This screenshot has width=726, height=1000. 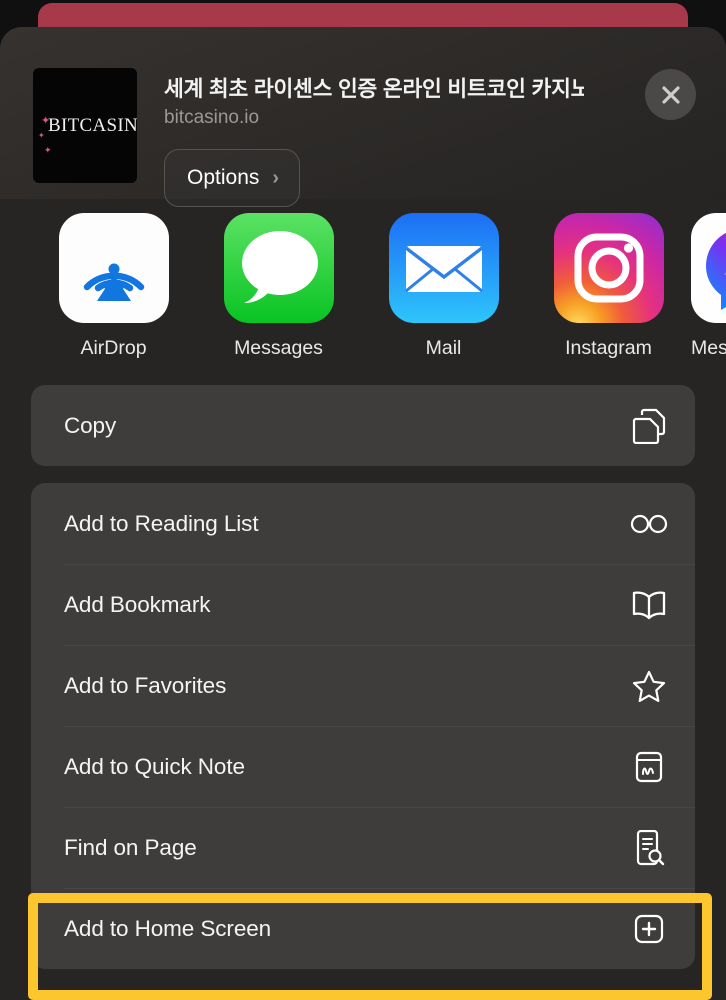 What do you see at coordinates (374, 89) in the screenshot?
I see `page-title: 세계 최초 라이센스 인증 온라인 비트코인 카지노` at bounding box center [374, 89].